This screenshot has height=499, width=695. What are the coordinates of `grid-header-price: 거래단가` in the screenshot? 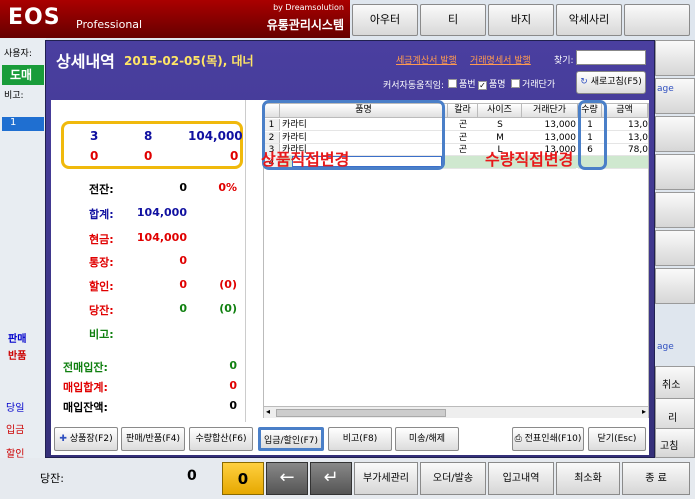 It's located at (550, 111).